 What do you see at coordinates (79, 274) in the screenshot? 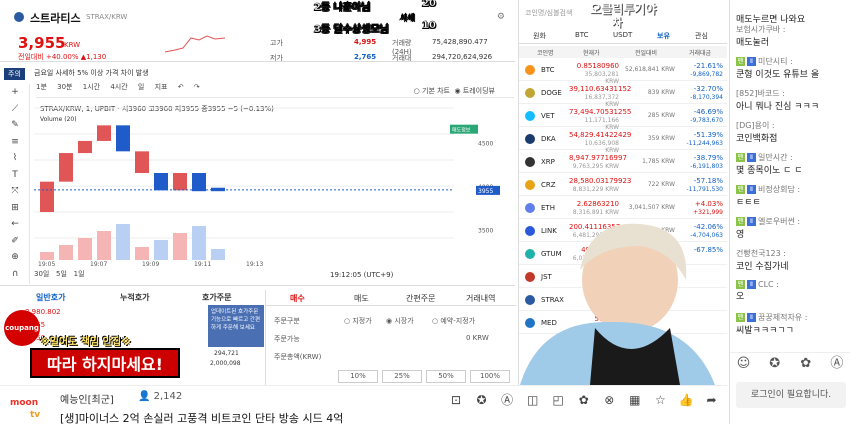
I see `range-1d-button: 1일` at bounding box center [79, 274].